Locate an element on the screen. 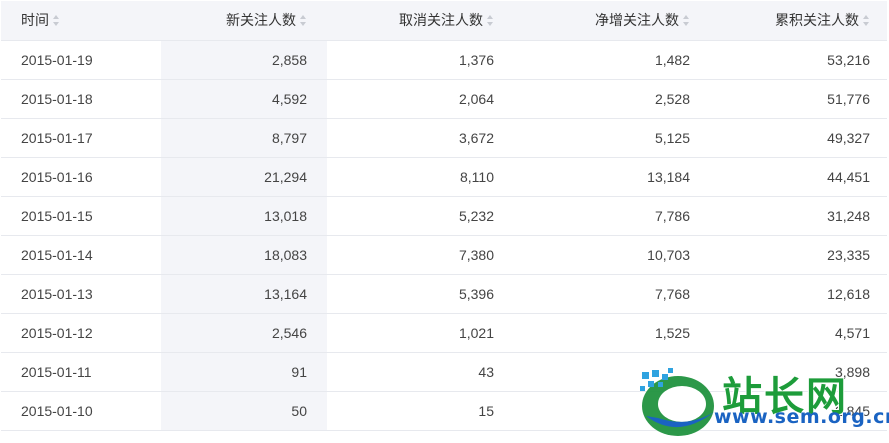  cell-date: 2015-01-19 is located at coordinates (81, 60).